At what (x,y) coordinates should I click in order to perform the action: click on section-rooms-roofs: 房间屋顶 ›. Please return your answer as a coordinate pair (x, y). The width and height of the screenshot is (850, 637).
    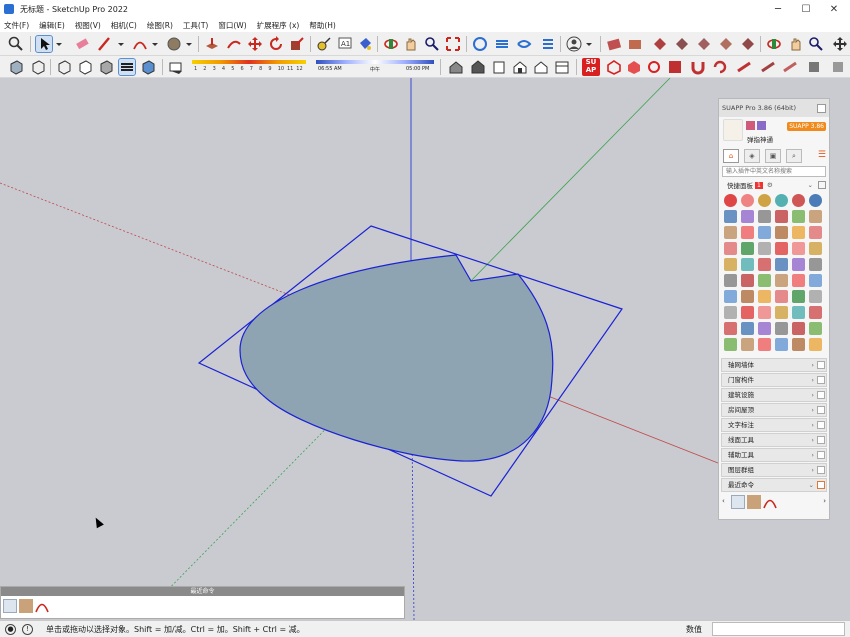
    Looking at the image, I should click on (774, 410).